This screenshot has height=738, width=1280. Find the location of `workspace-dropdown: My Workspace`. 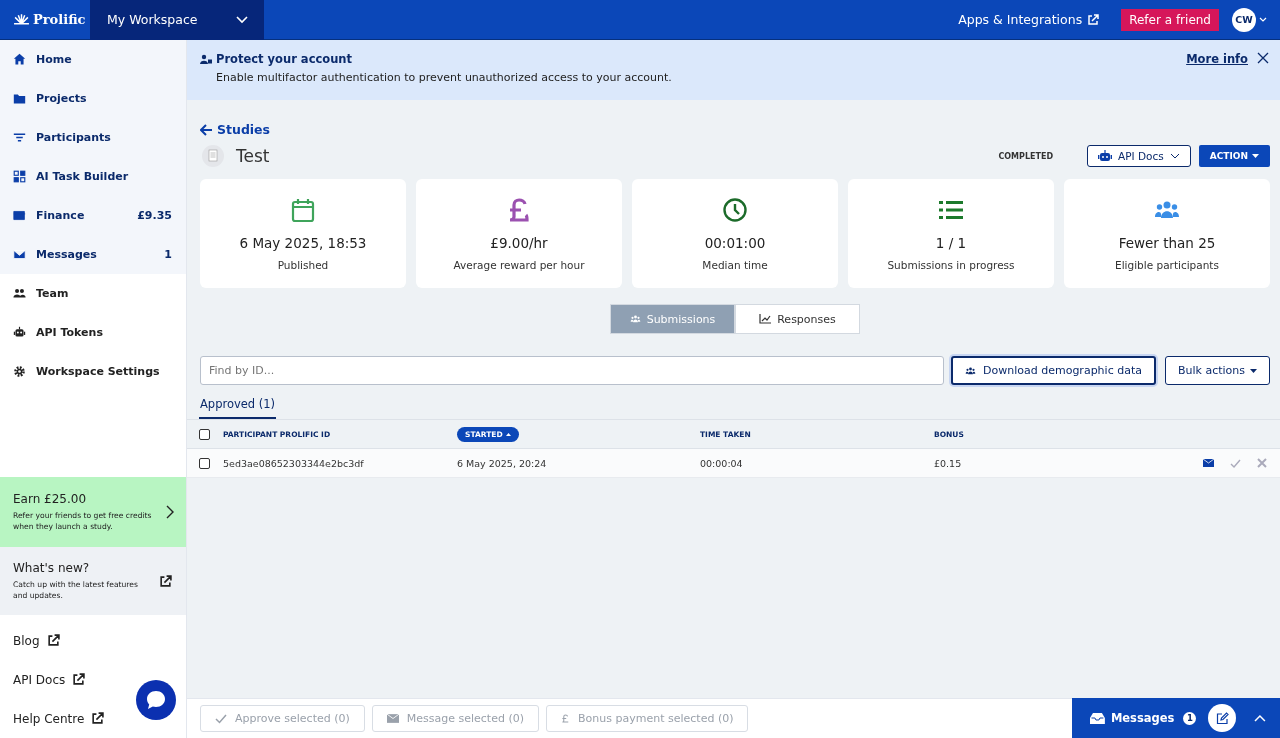

workspace-dropdown: My Workspace is located at coordinates (177, 20).